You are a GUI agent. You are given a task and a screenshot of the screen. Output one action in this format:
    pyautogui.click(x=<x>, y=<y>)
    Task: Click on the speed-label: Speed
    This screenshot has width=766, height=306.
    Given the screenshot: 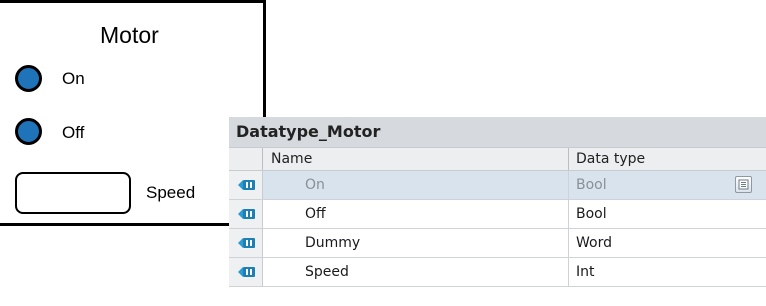 What is the action you would take?
    pyautogui.click(x=171, y=192)
    